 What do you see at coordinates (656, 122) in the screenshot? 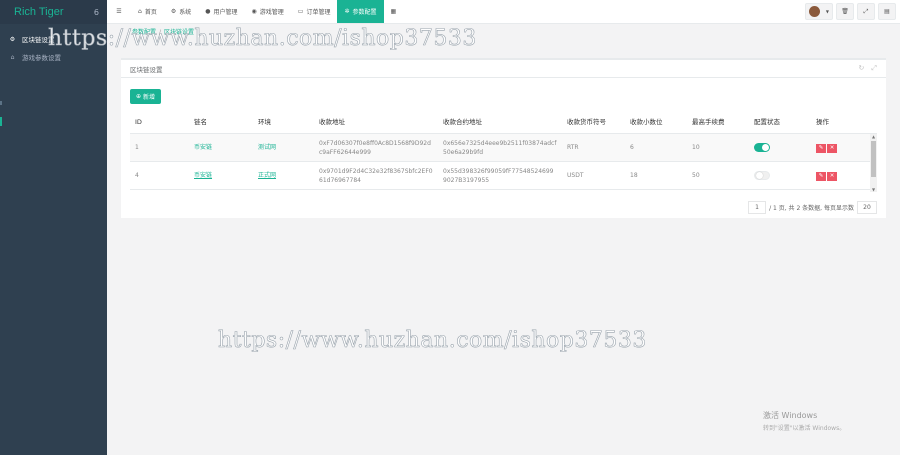
I see `col-header-decimals: 收款小数位` at bounding box center [656, 122].